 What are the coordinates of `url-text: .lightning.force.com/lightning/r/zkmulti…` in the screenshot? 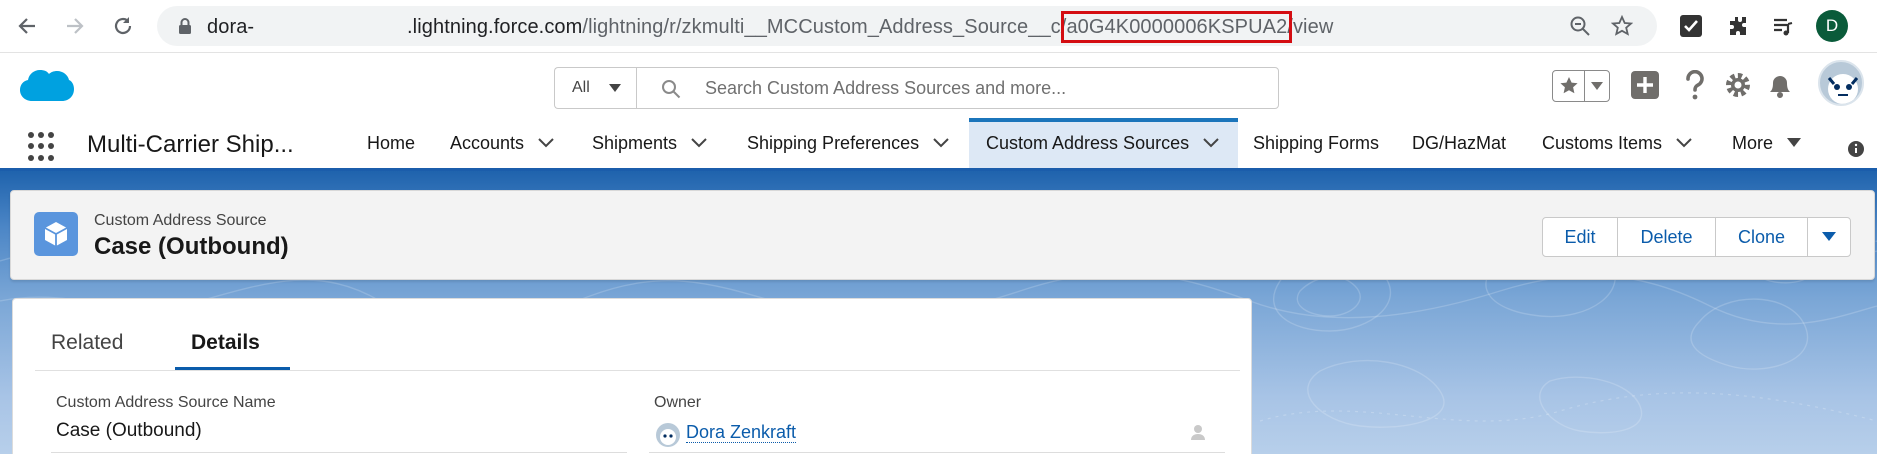 It's located at (870, 27).